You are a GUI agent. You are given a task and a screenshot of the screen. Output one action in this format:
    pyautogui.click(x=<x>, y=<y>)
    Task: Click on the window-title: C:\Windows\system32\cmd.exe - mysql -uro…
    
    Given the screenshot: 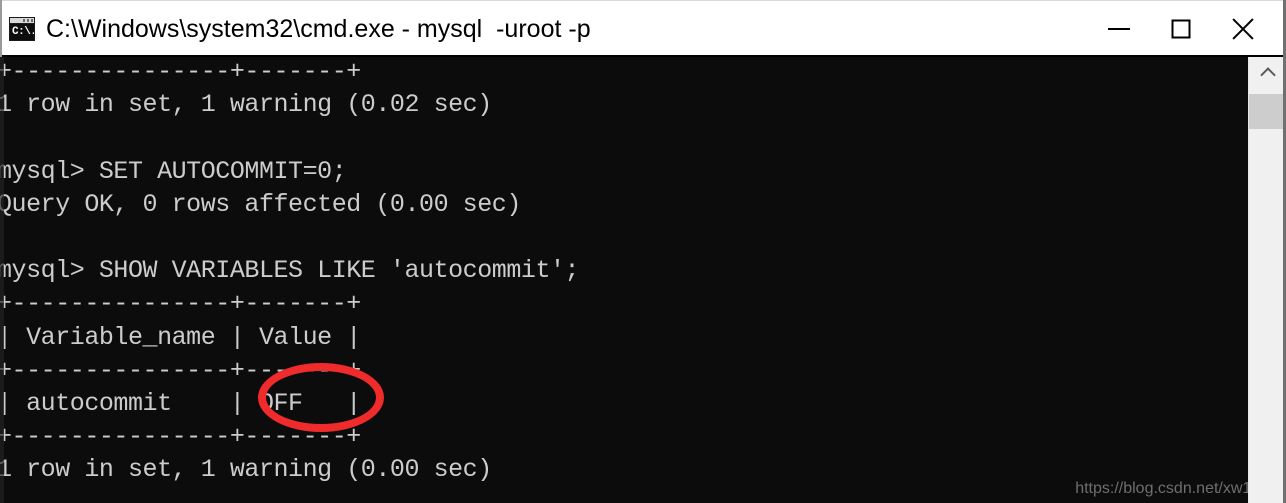 What is the action you would take?
    pyautogui.click(x=318, y=28)
    